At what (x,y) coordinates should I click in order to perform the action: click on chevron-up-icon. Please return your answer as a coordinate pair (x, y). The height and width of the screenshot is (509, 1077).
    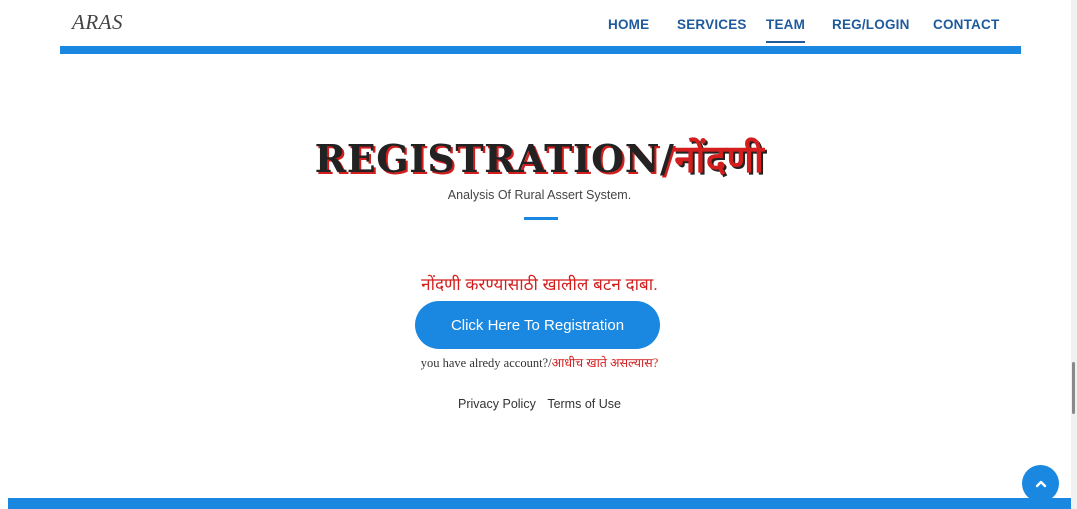
    Looking at the image, I should click on (1040, 483).